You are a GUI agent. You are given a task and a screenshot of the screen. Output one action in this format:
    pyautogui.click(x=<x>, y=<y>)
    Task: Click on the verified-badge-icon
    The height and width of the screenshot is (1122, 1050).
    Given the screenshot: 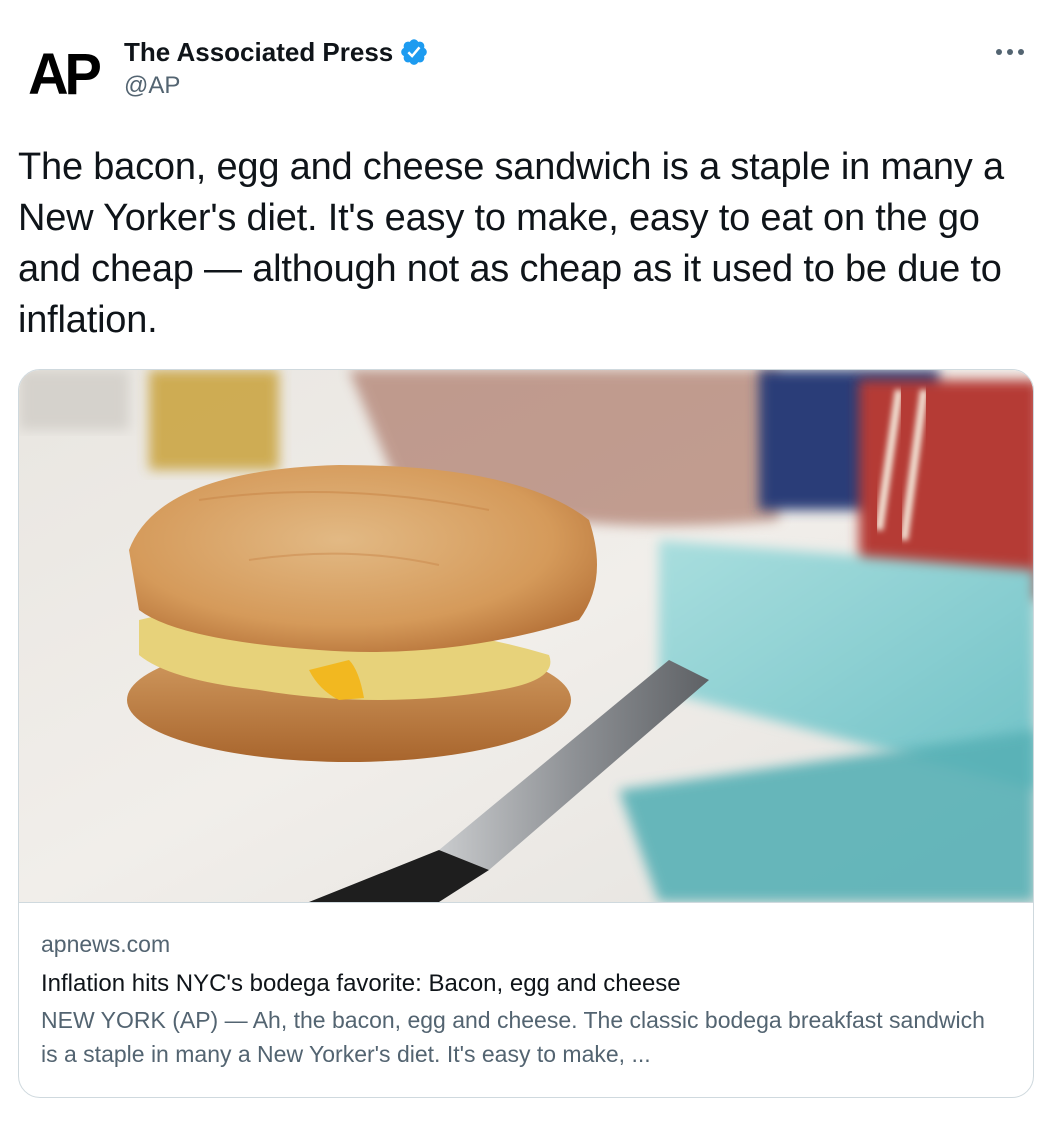 What is the action you would take?
    pyautogui.click(x=414, y=52)
    